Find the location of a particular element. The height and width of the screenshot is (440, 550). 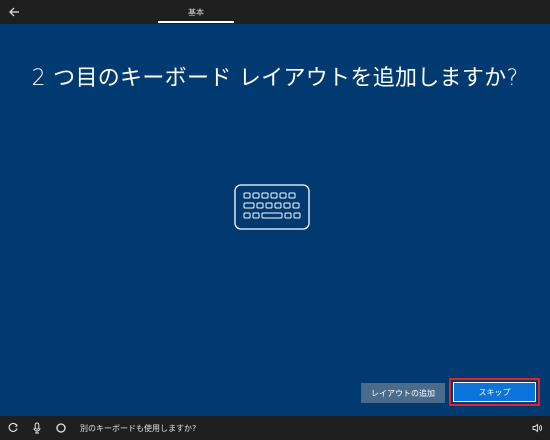

skip-button: スキップ is located at coordinates (494, 392).